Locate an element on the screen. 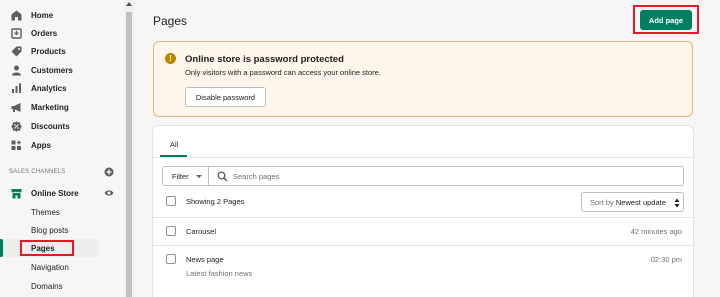 Image resolution: width=720 pixels, height=297 pixels. sidebar-subitem-label: Blog posts is located at coordinates (50, 230).